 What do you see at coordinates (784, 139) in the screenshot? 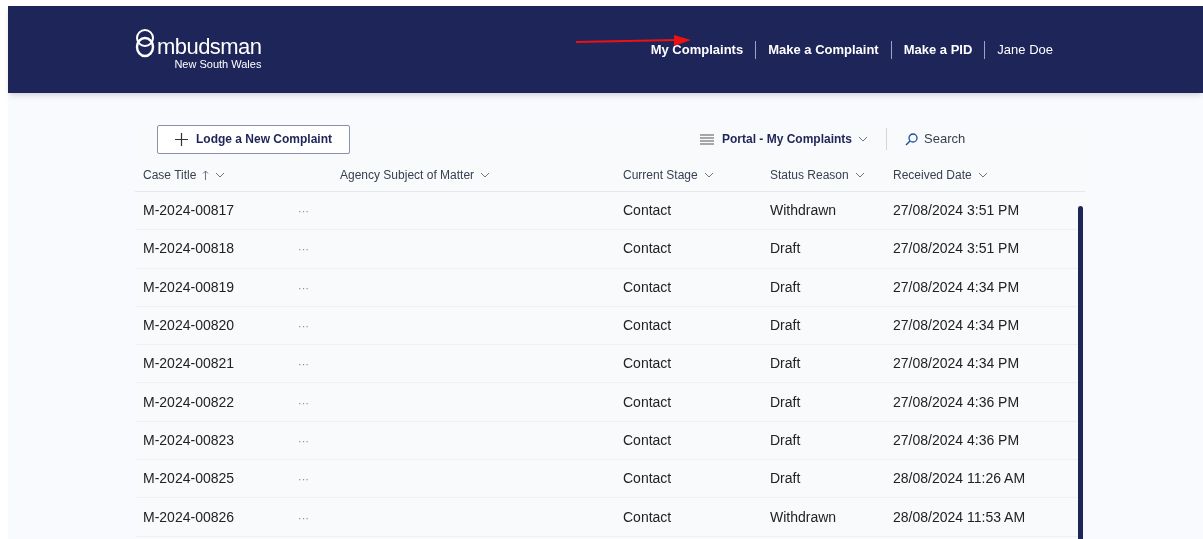
I see `view-selector: Portal - My Complaints` at bounding box center [784, 139].